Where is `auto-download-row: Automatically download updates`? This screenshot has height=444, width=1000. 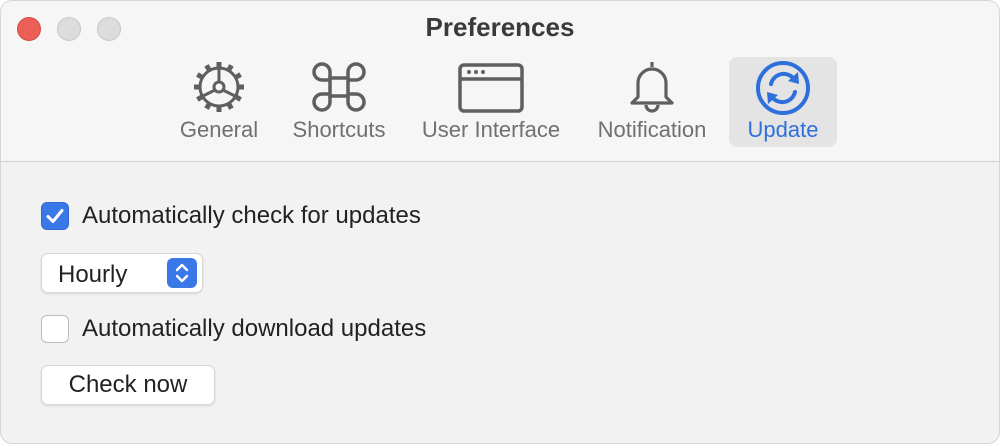
auto-download-row: Automatically download updates is located at coordinates (233, 329).